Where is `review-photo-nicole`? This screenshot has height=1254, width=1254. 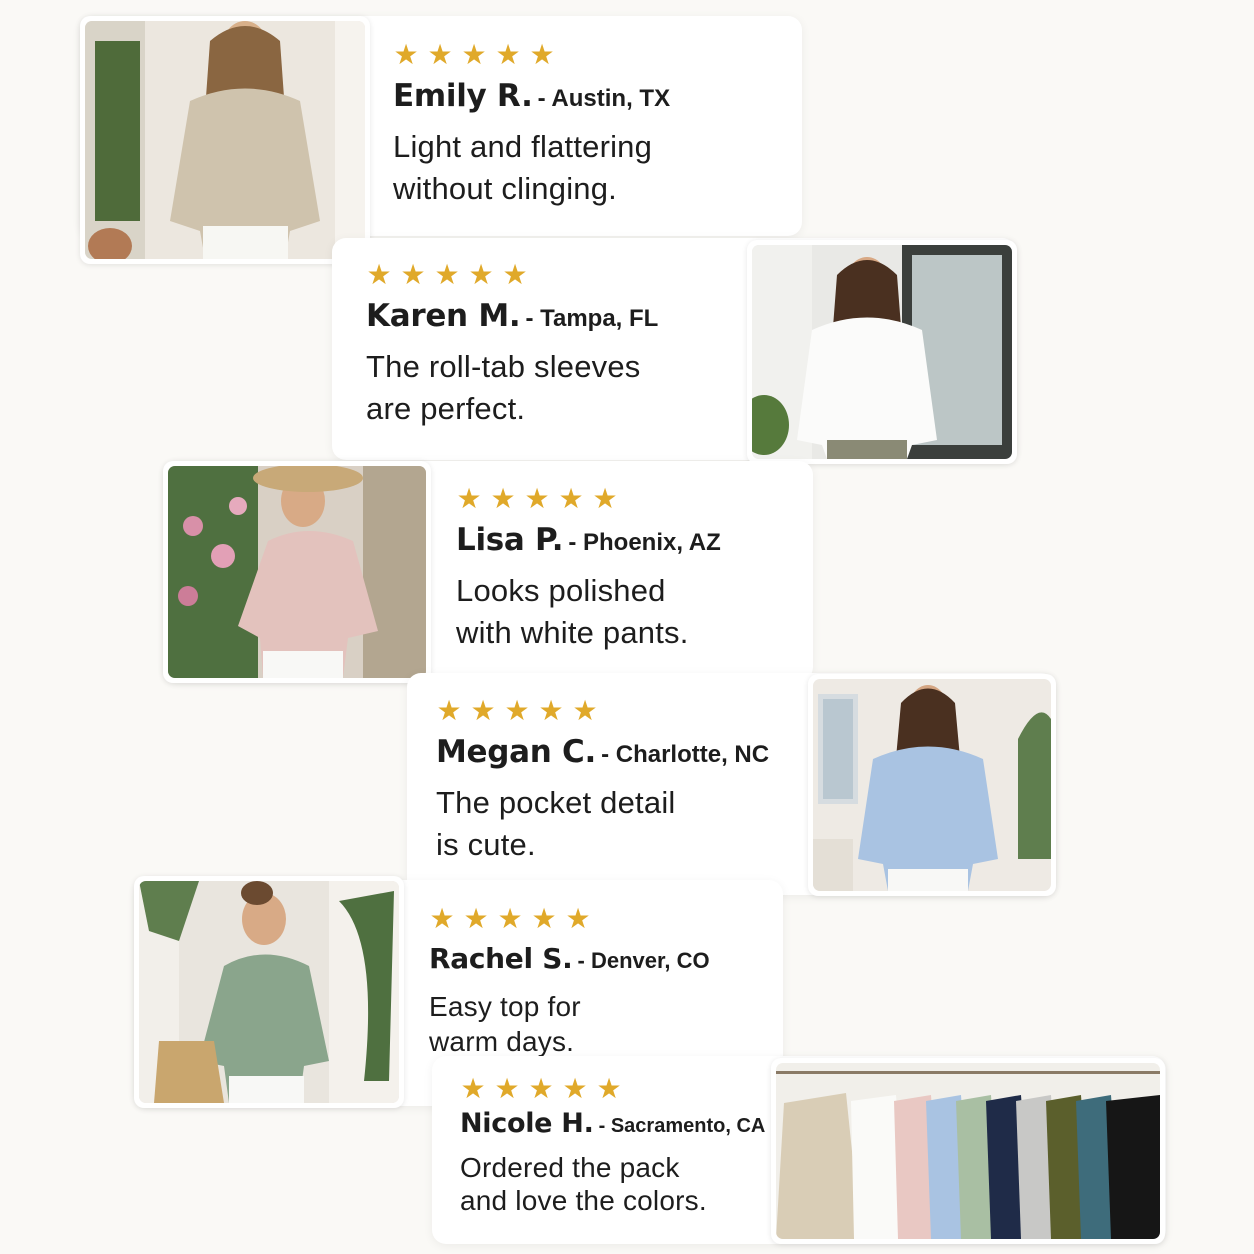
review-photo-nicole is located at coordinates (968, 1151).